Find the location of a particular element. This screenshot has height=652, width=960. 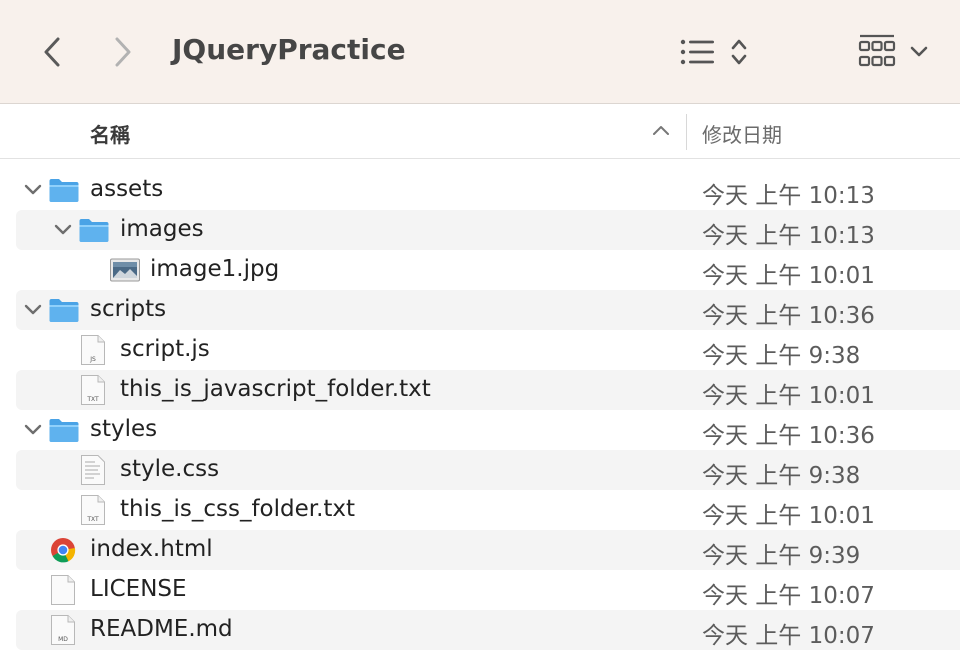

file-name: index.html is located at coordinates (151, 549).